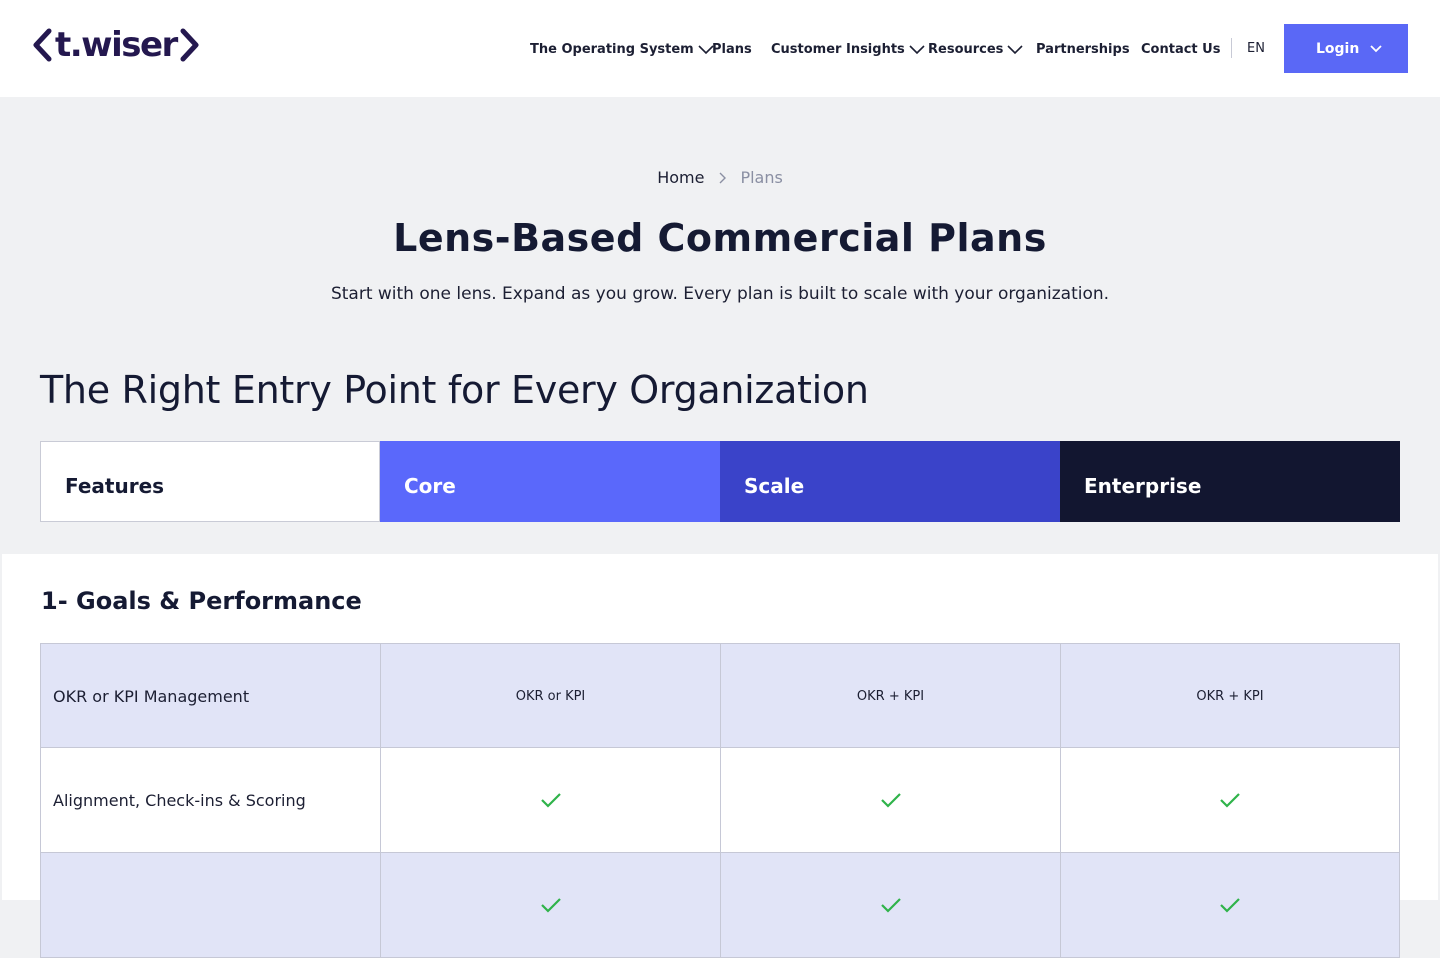 The width and height of the screenshot is (1440, 958). Describe the element at coordinates (1230, 481) in the screenshot. I see `plan-header-enterprise: Enterprise` at that location.